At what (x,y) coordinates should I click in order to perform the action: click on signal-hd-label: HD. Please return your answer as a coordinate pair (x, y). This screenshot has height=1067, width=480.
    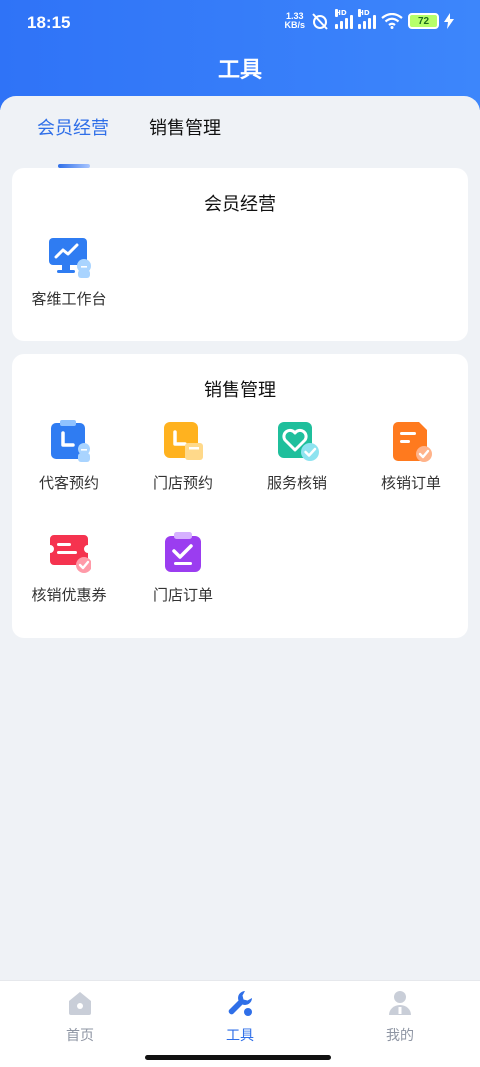
    Looking at the image, I should click on (341, 13).